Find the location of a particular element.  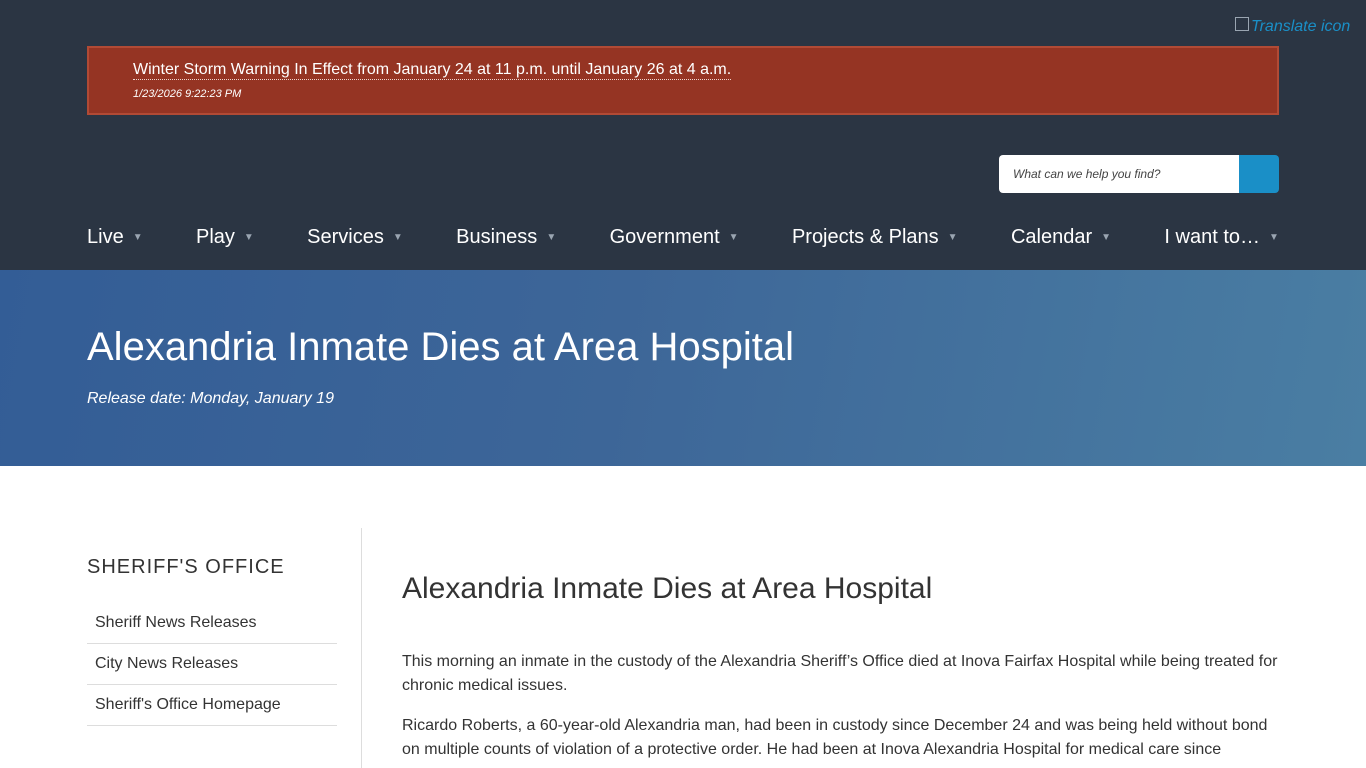

nav-item-i-want-to: I want to… ▼ is located at coordinates (1221, 237).